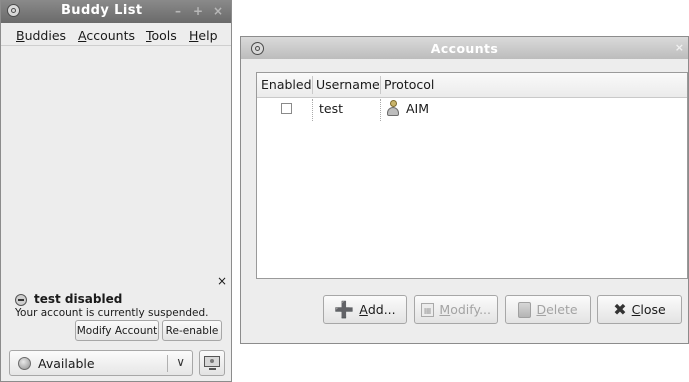 This screenshot has height=382, width=689. I want to click on notice-message: Your account is currently suspended., so click(112, 313).